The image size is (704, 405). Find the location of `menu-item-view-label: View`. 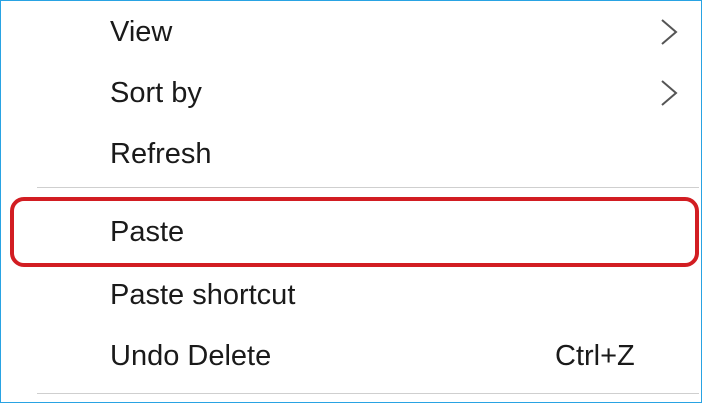

menu-item-view-label: View is located at coordinates (141, 32).